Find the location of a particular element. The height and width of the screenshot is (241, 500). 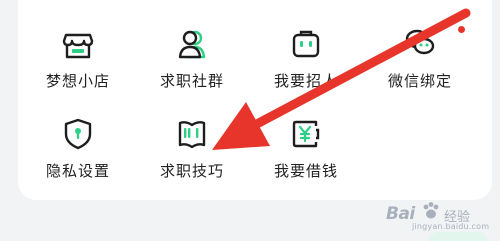

watermark-url: jingyan.baidu.com is located at coordinates (451, 226).